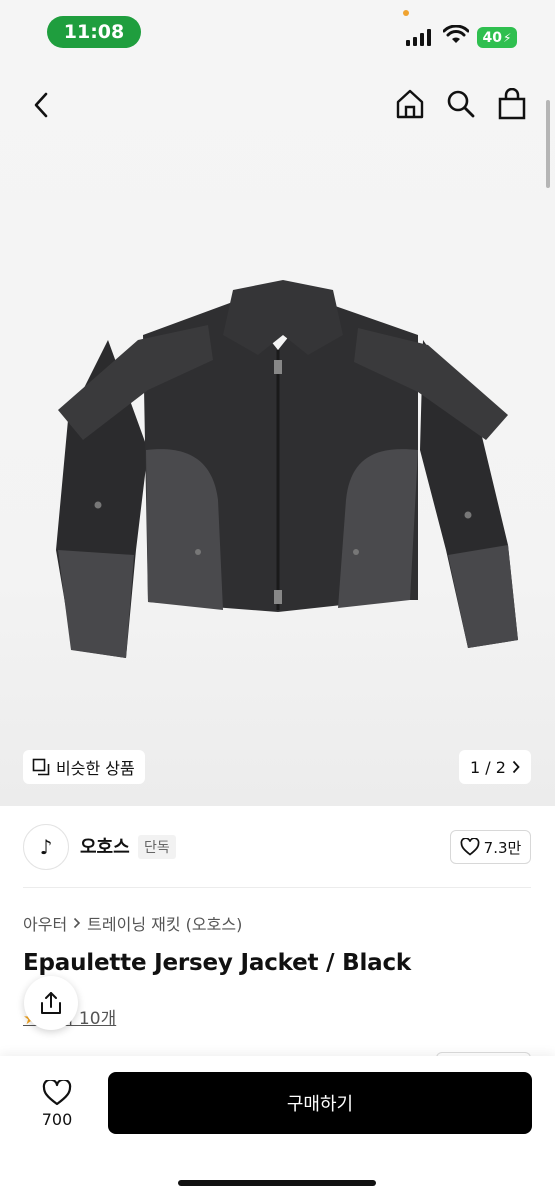  Describe the element at coordinates (456, 34) in the screenshot. I see `wifi-icon` at that location.